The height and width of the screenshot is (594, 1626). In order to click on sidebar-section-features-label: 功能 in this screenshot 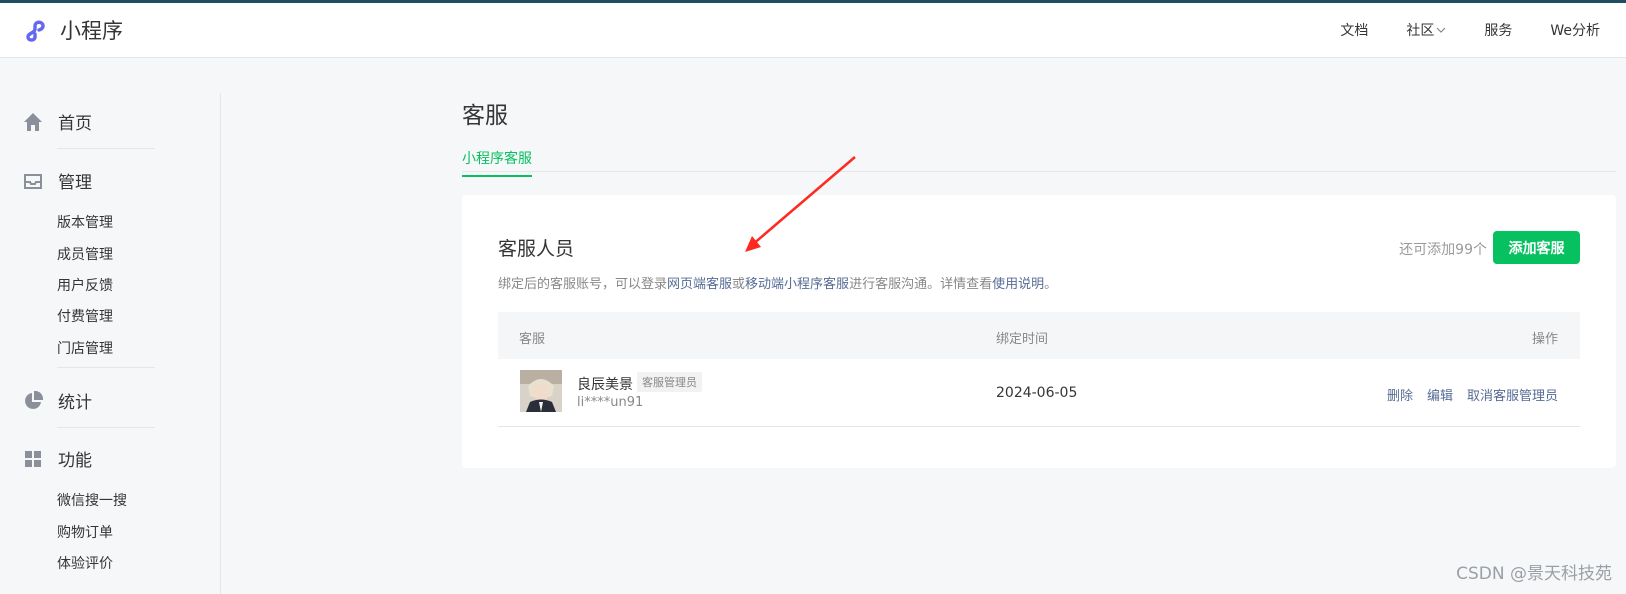, I will do `click(75, 461)`.